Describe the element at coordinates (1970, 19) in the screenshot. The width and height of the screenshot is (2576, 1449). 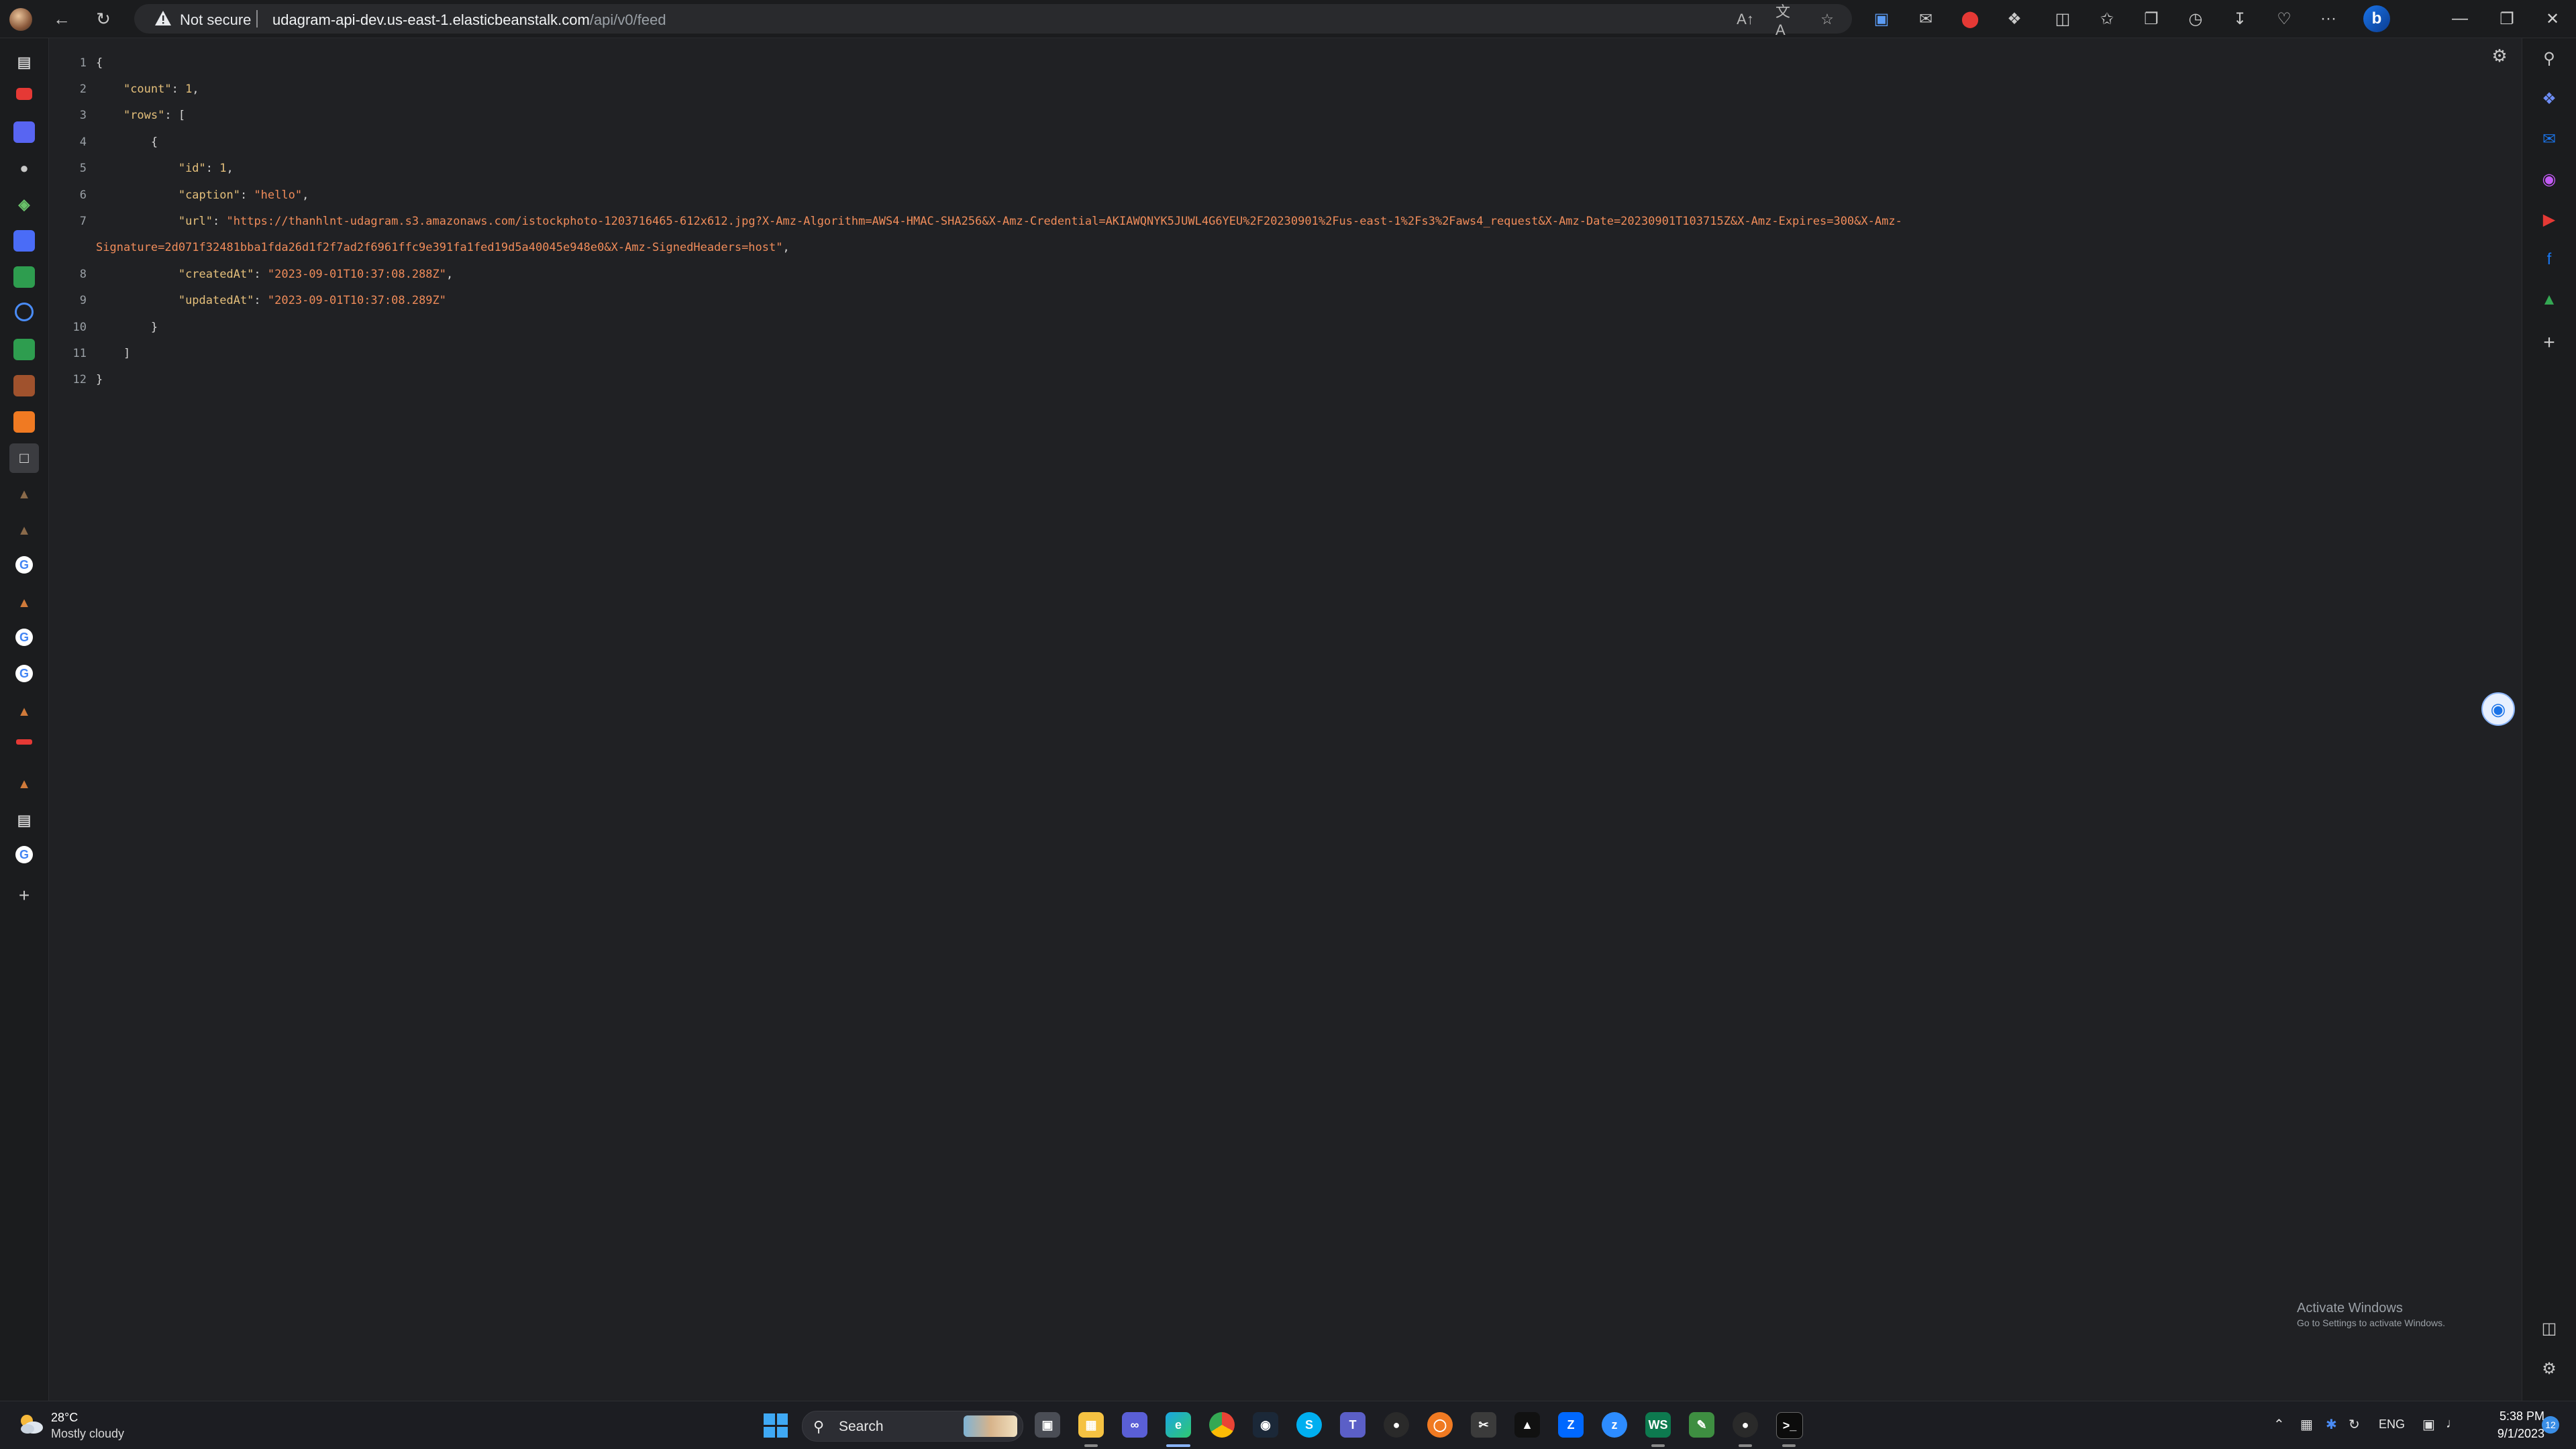
I see `adblock-extension-icon: ⬤` at that location.